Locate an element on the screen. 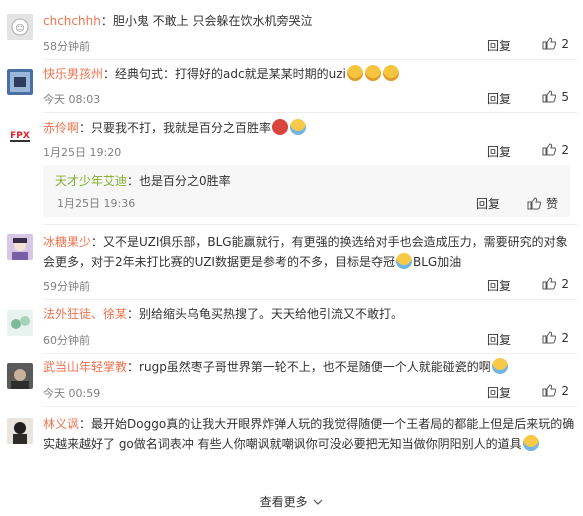 This screenshot has height=516, width=583. load-more-button: 查看更多 is located at coordinates (291, 501).